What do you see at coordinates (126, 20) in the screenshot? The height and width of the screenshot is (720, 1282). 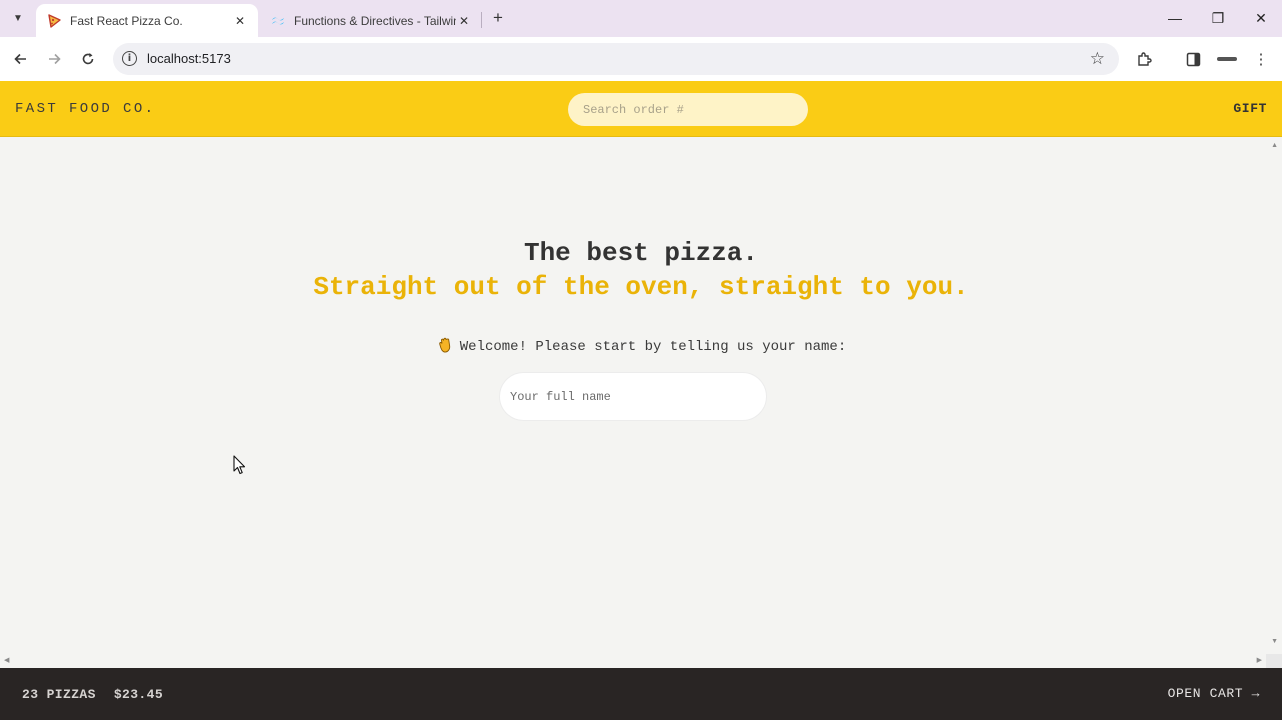 I see `tab-title: Fast React Pizza Co.` at bounding box center [126, 20].